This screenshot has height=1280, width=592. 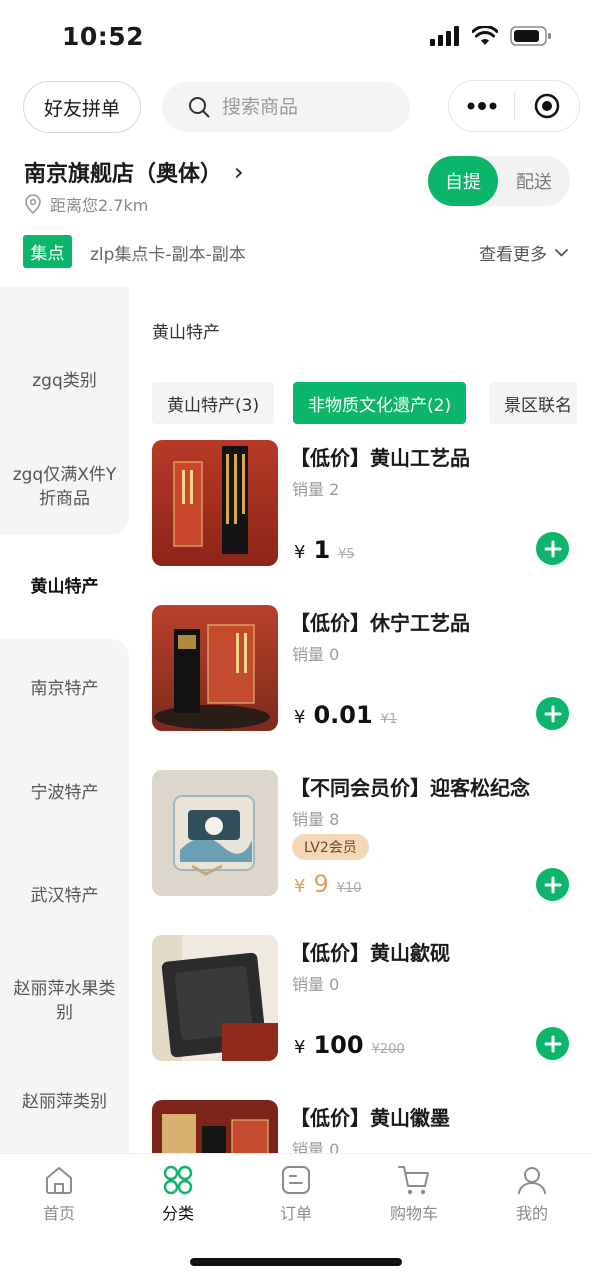 I want to click on tab-profile: 我的, so click(x=532, y=1194).